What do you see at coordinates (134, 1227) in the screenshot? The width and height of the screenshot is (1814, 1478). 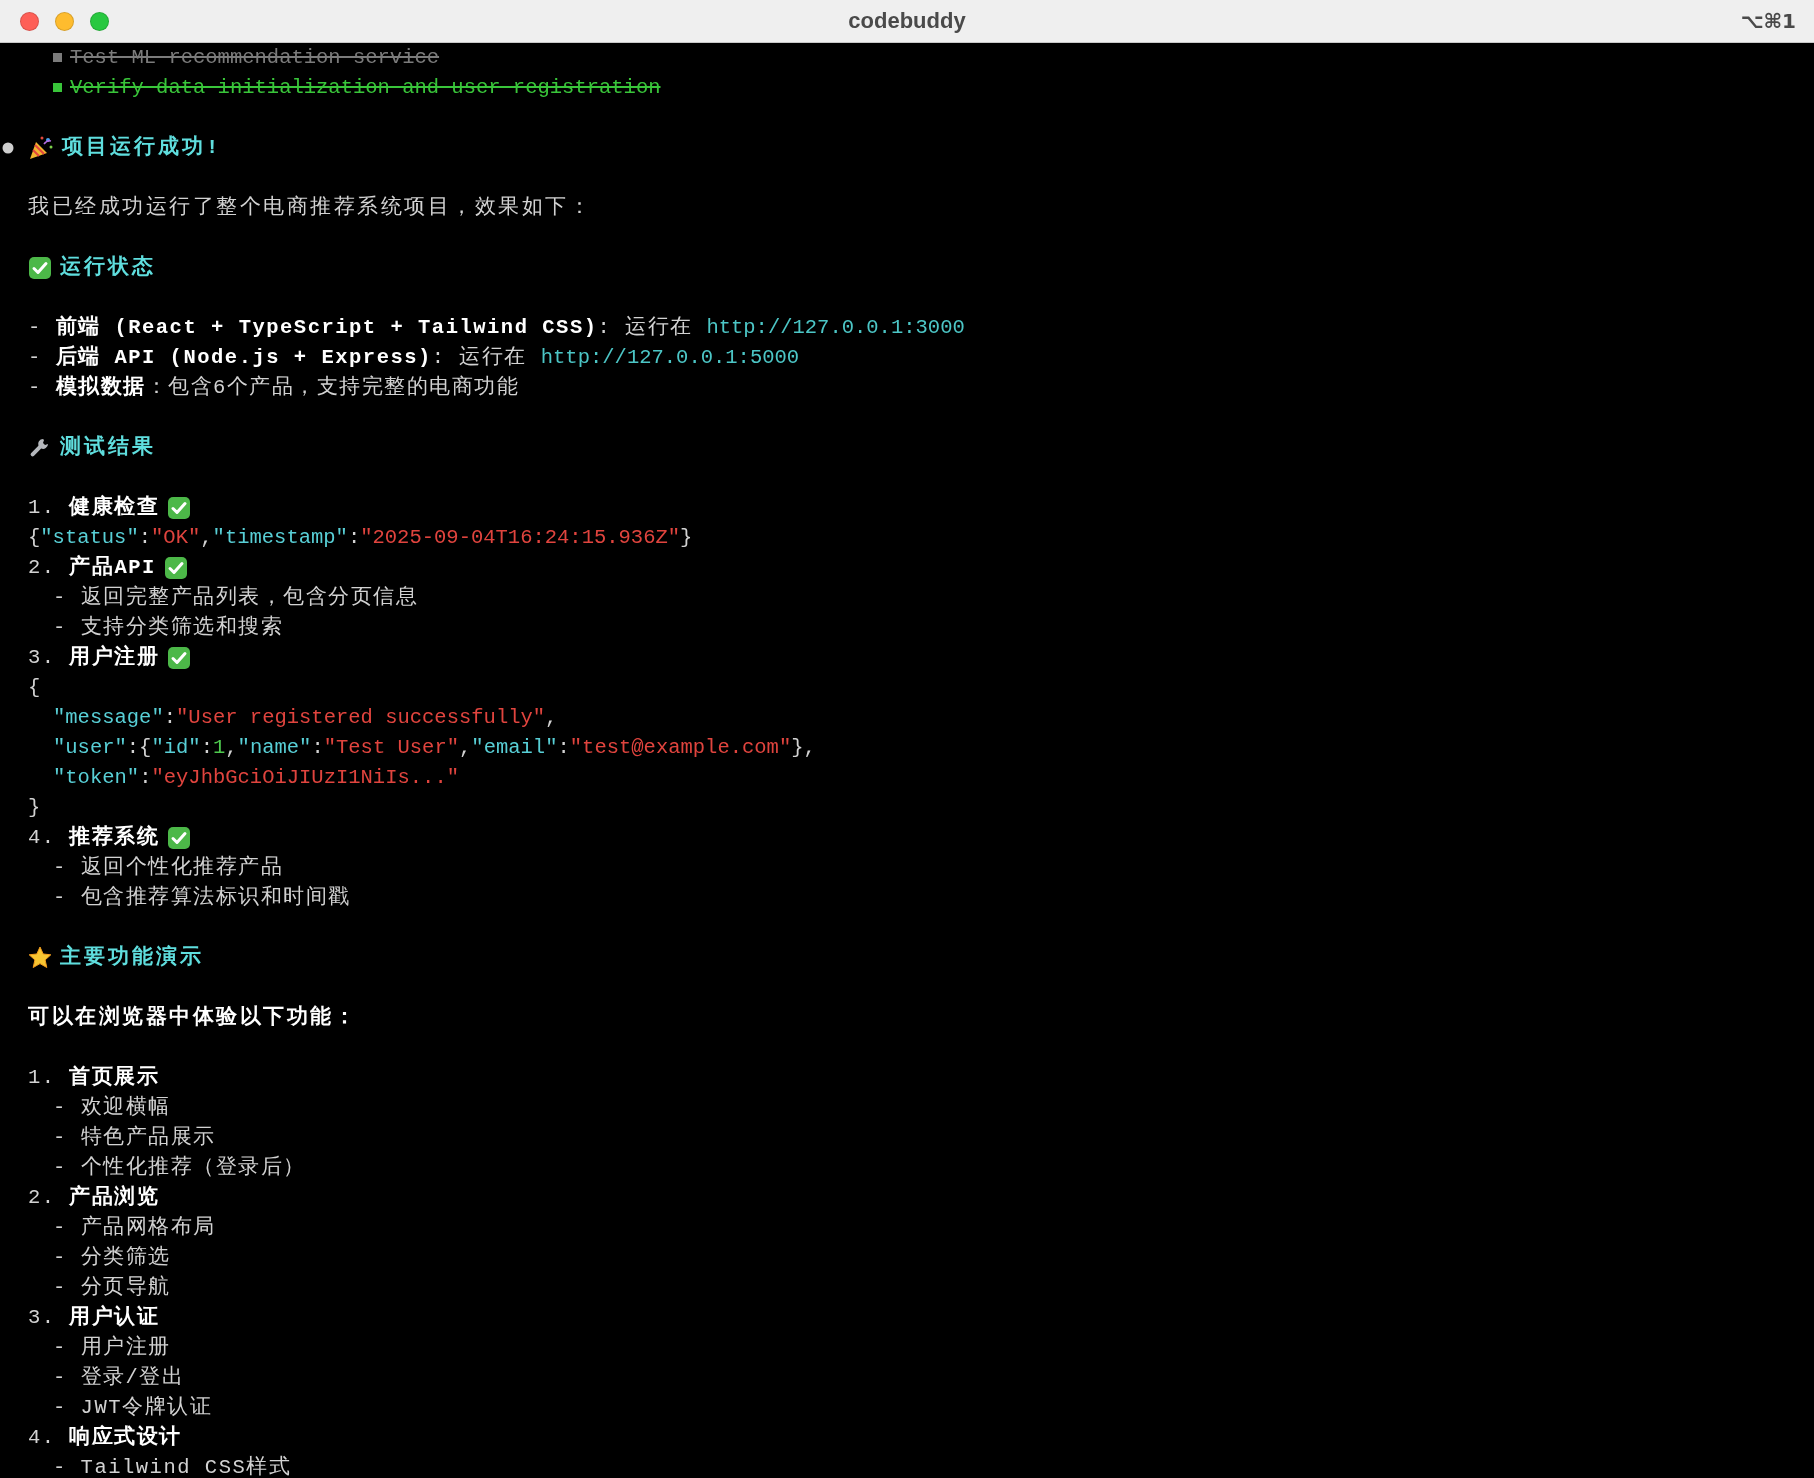 I see `list-item: - 产品网格布局` at bounding box center [134, 1227].